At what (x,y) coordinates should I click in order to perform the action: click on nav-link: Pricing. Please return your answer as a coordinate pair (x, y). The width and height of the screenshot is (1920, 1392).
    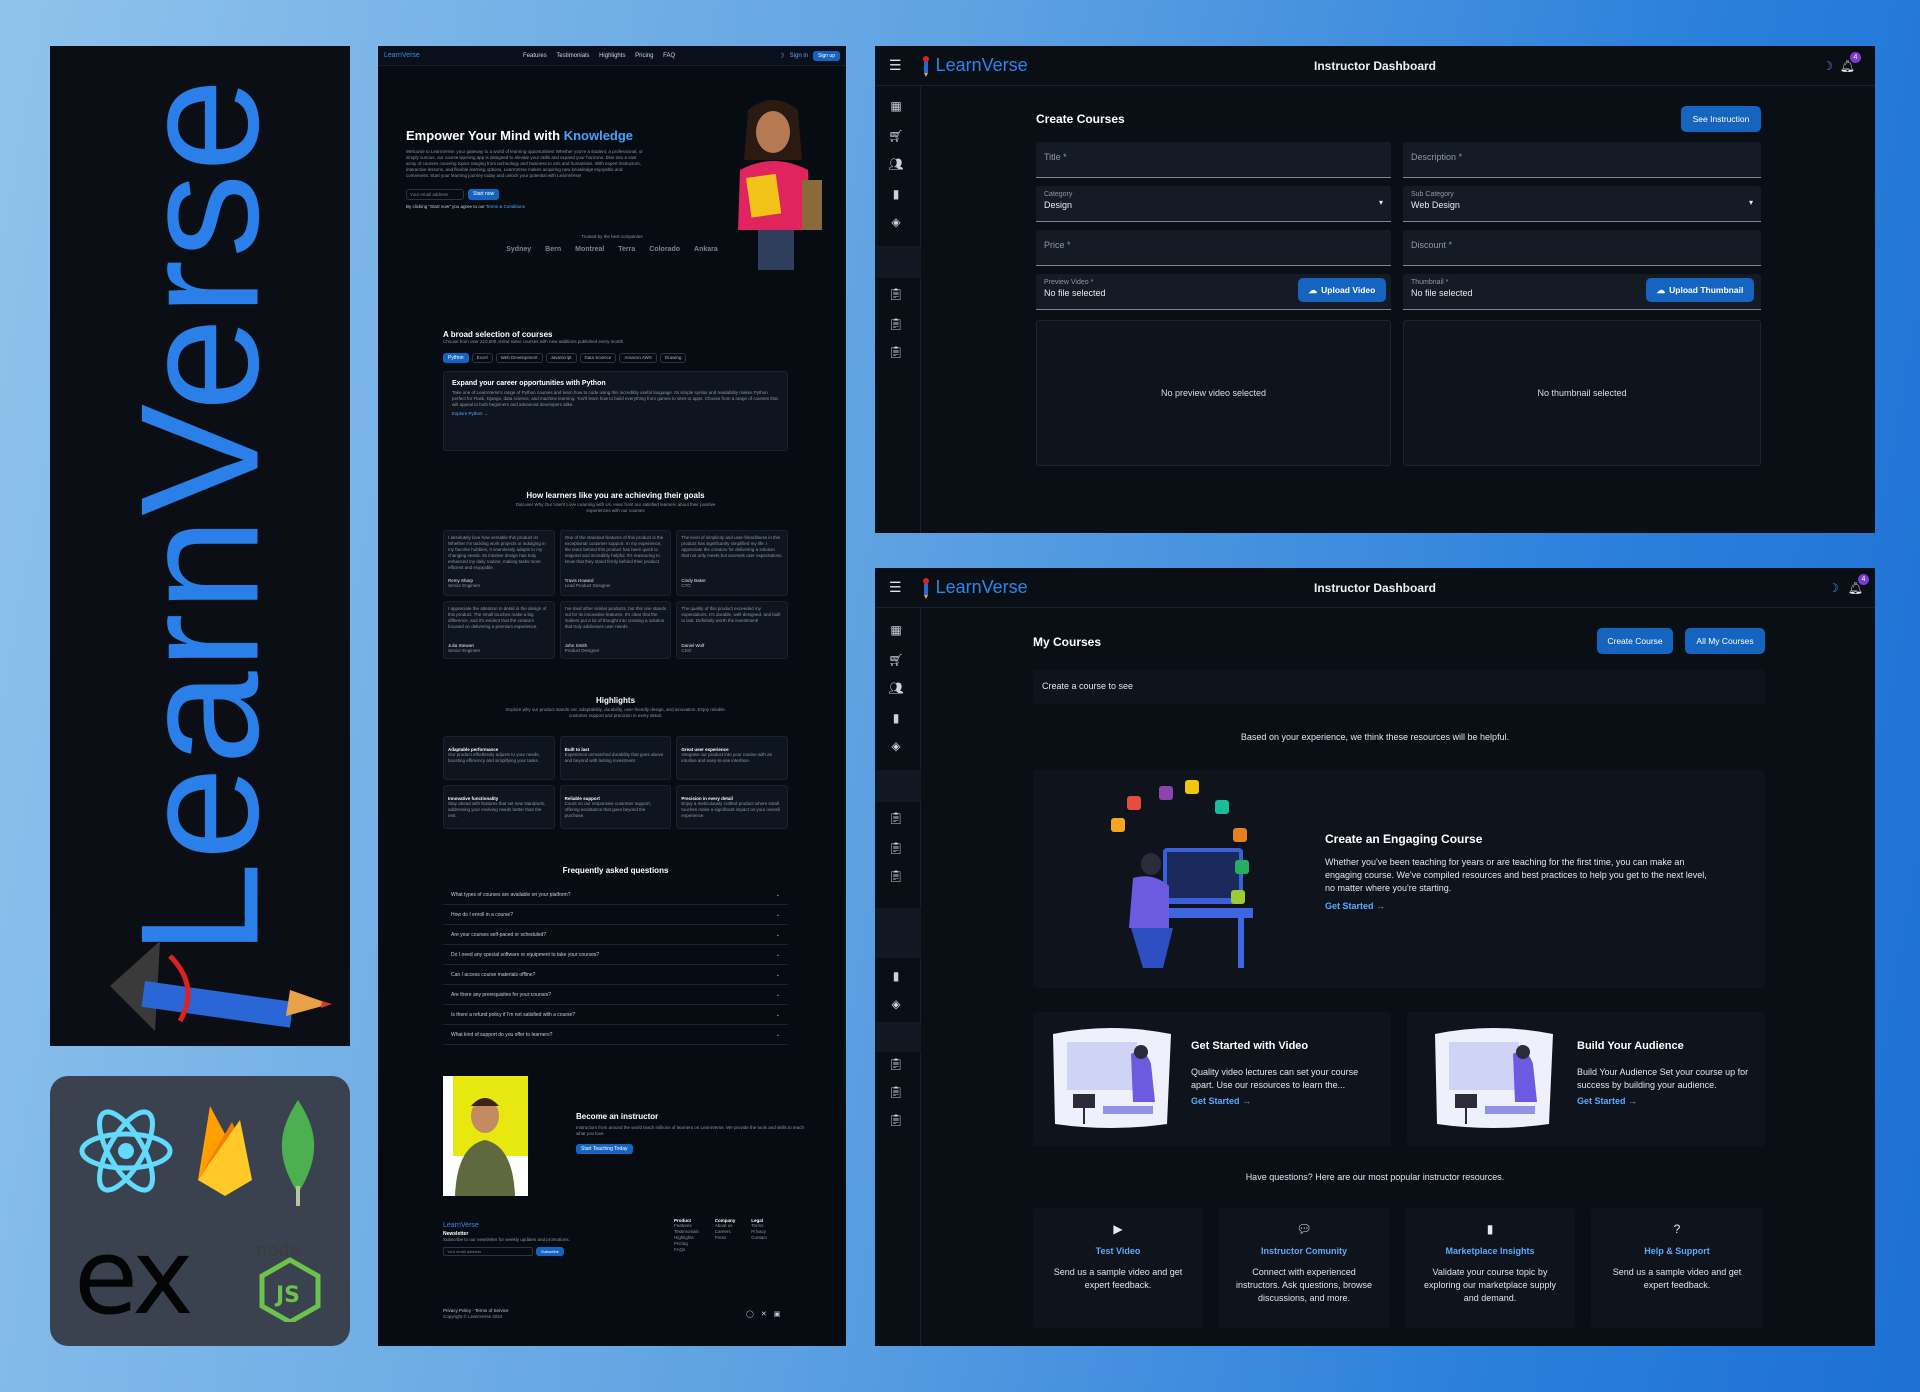
    Looking at the image, I should click on (644, 56).